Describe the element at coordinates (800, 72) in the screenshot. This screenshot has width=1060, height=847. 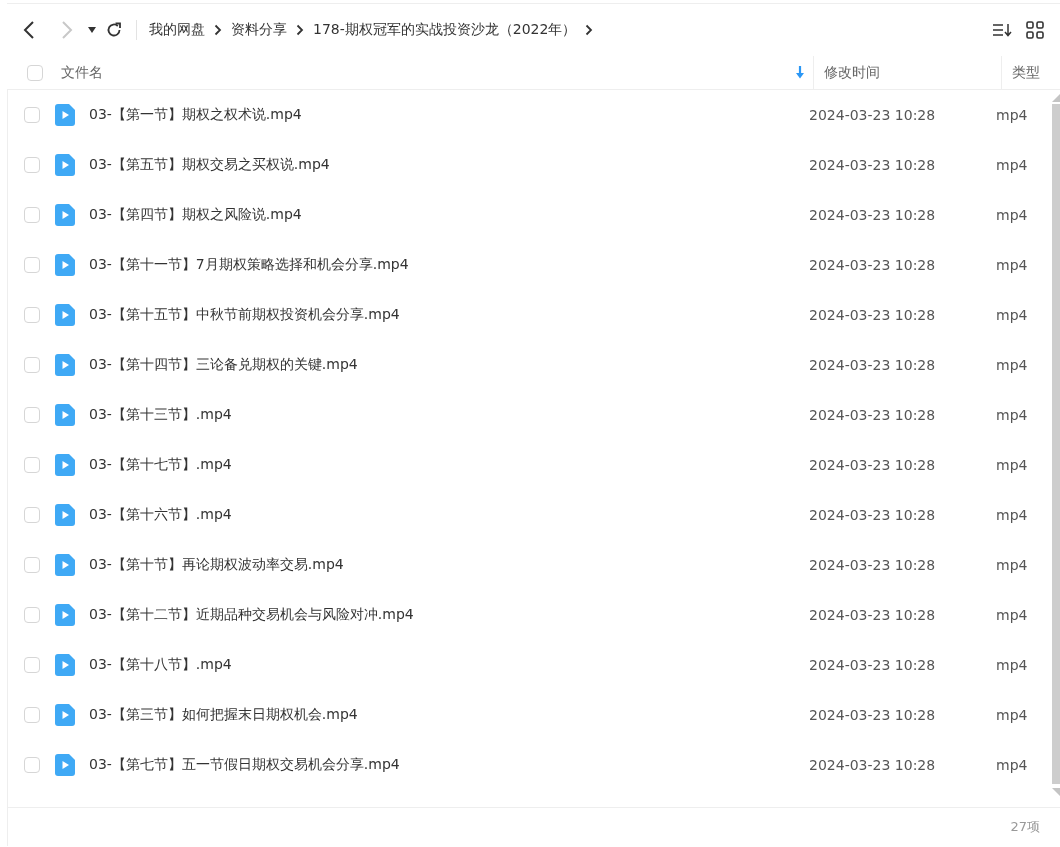
I see `sort-down-arrow-icon` at that location.